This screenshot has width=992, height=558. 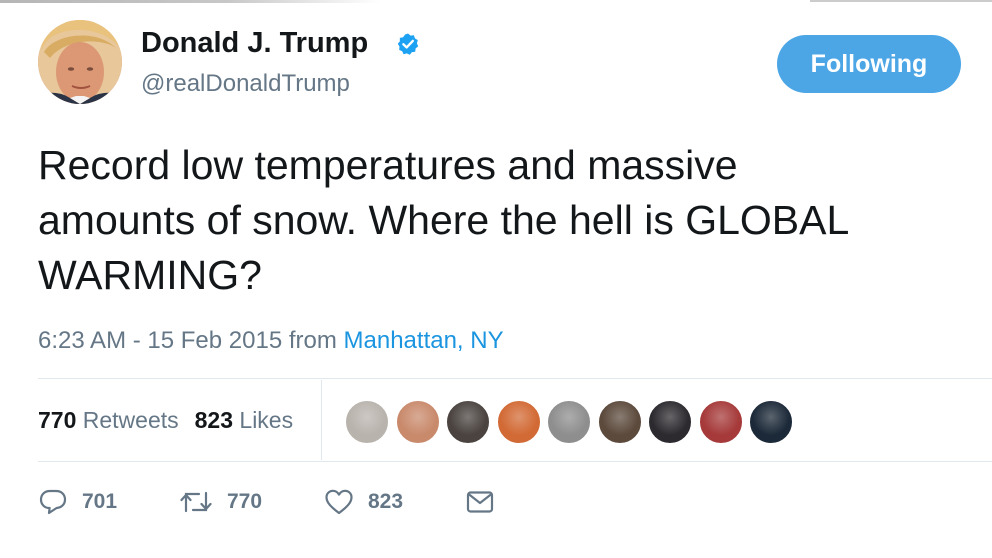 I want to click on stats-top-divider, so click(x=515, y=378).